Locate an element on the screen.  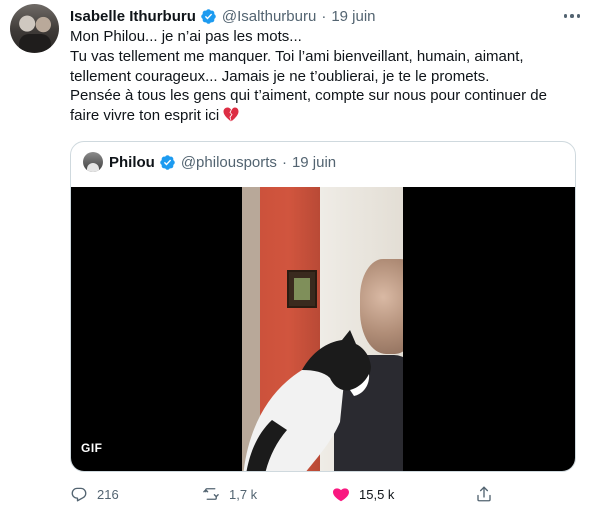
tweet-date: 19 juin is located at coordinates (353, 16).